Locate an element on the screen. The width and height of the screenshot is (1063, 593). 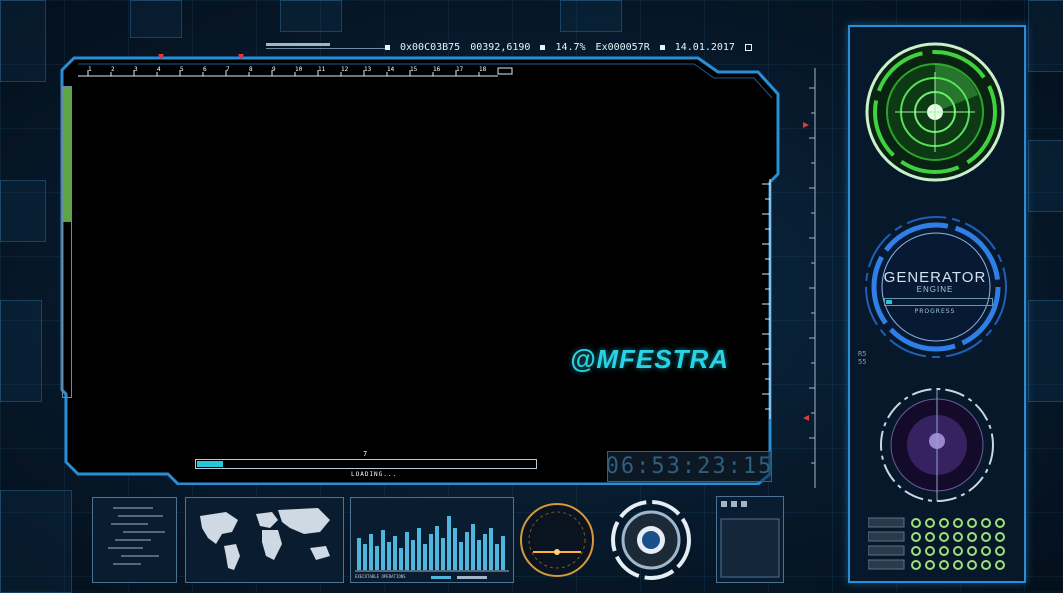
thumb-panel-mini is located at coordinates (750, 539).